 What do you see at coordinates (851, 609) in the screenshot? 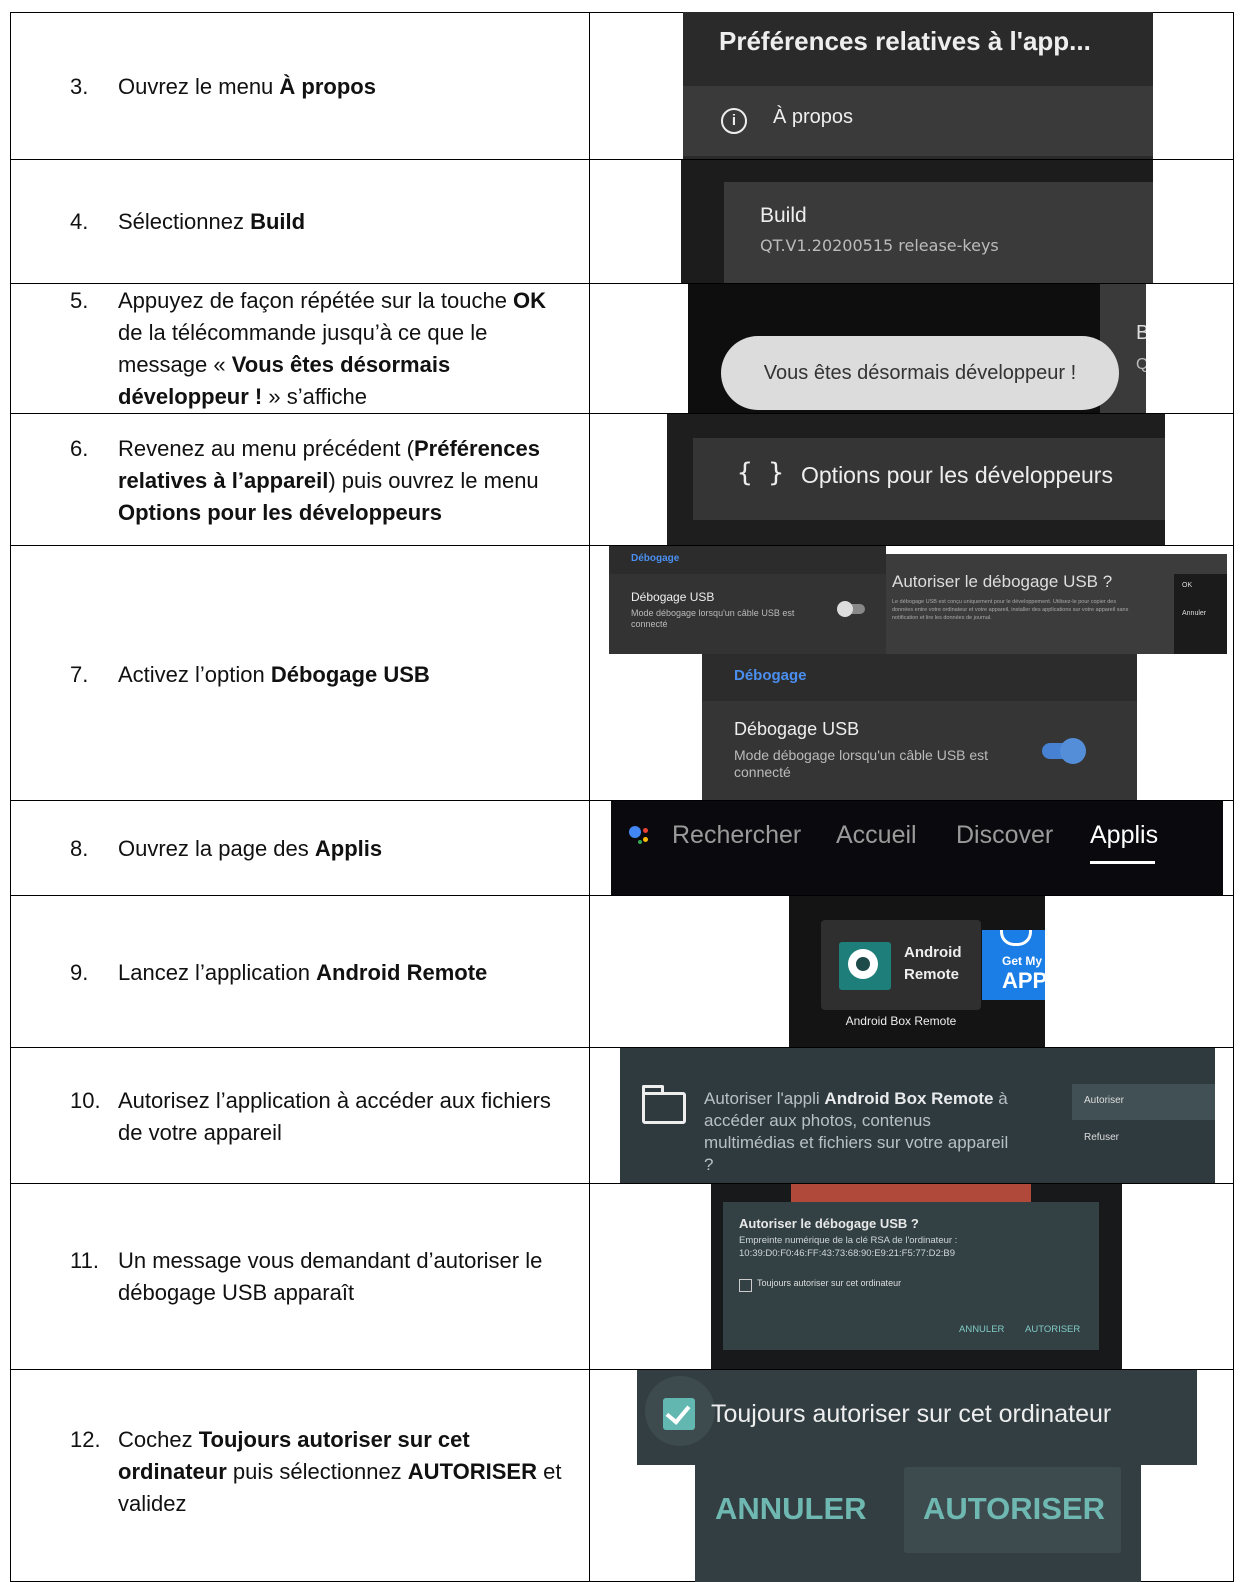
I see `usb-debug-toggle-off` at bounding box center [851, 609].